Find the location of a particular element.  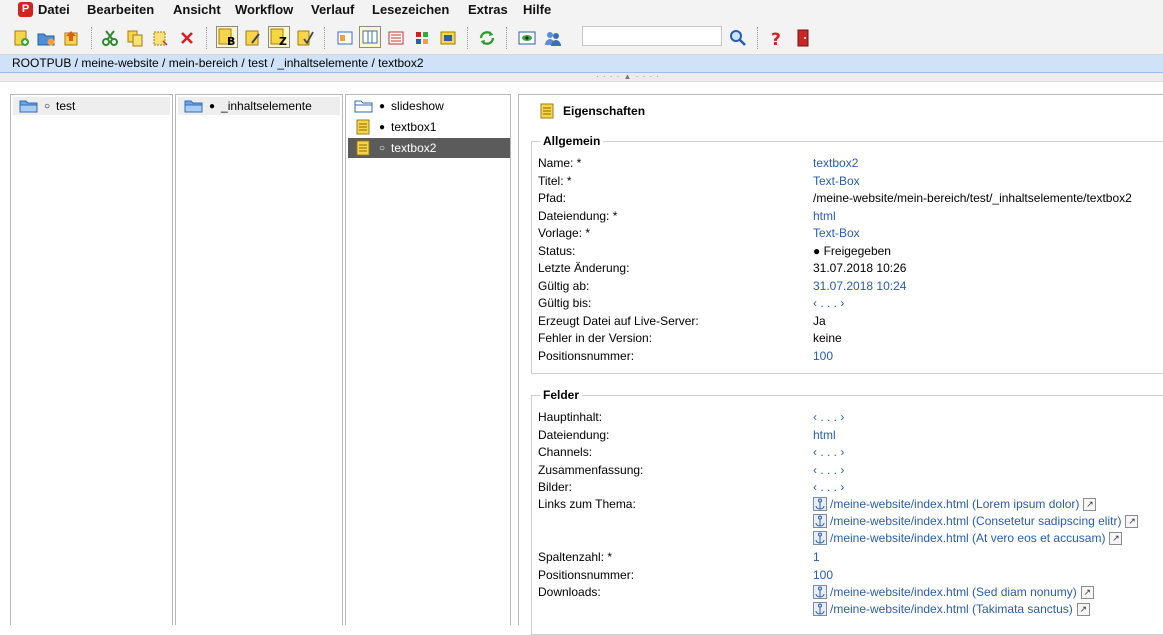

view-list-icon is located at coordinates (396, 38).